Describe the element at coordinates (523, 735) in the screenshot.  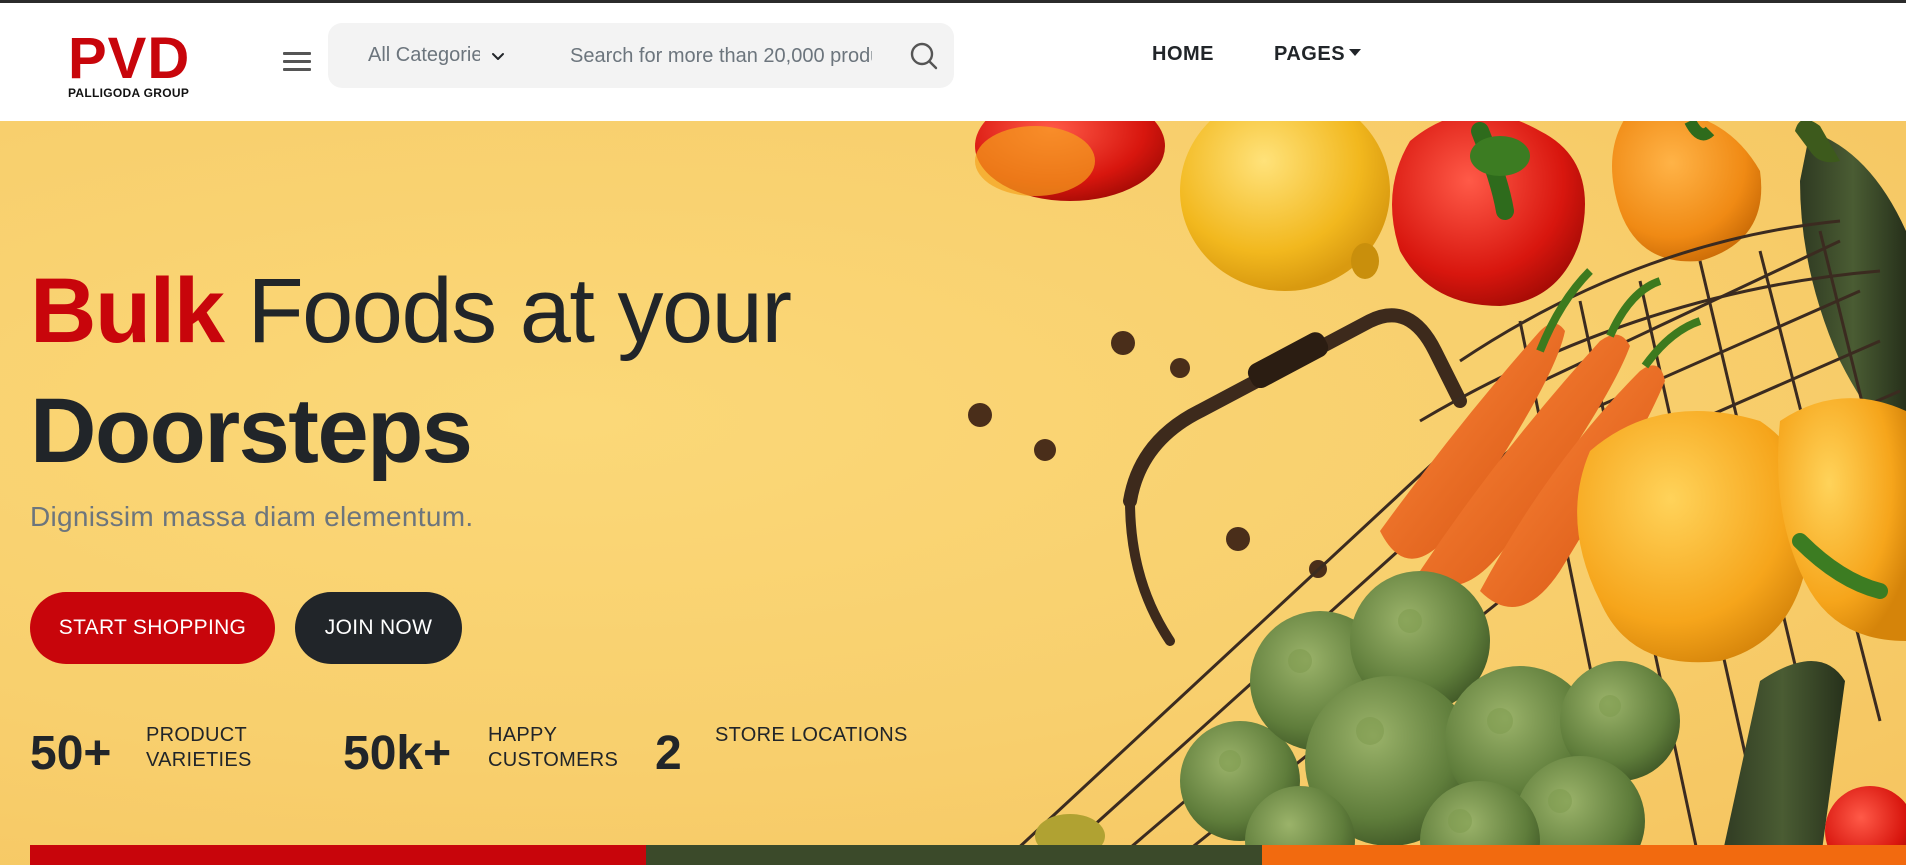
I see `stat-label-customers-line1: HAPPY` at that location.